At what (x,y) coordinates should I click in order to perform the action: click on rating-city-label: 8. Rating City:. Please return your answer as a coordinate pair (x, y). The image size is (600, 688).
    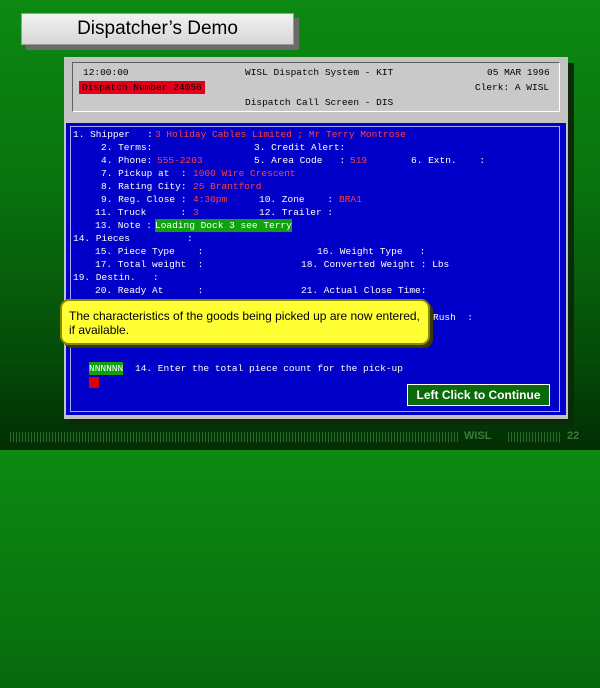
    Looking at the image, I should click on (144, 186).